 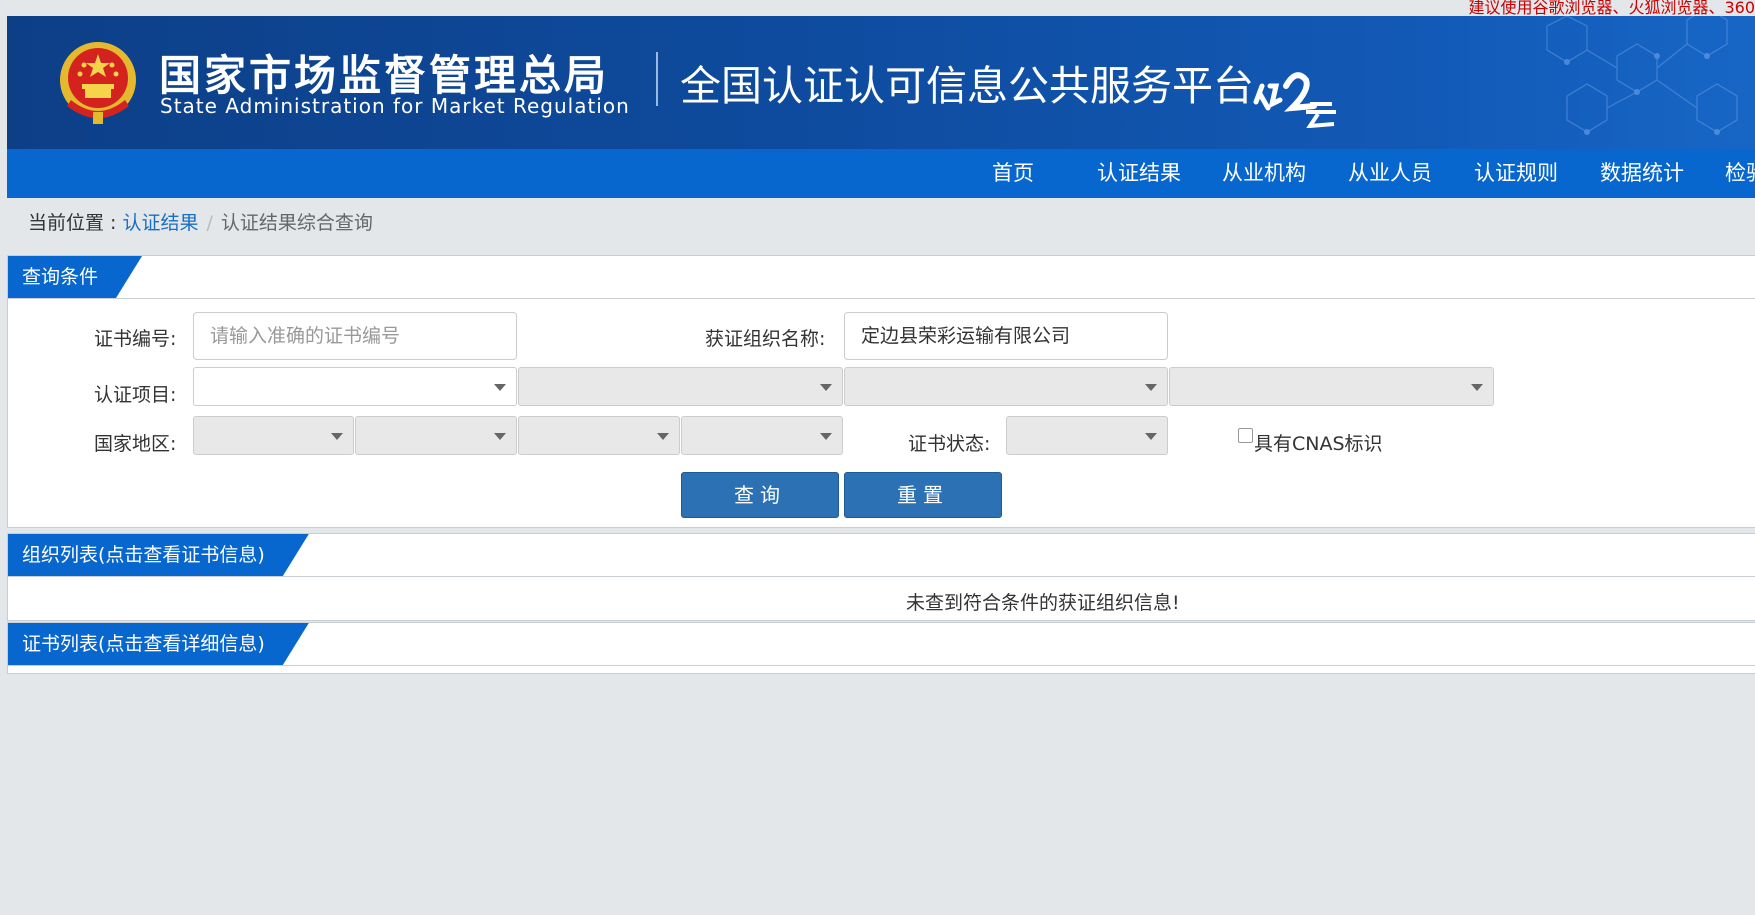 I want to click on breadcrumb: 当前位置 : 认证结果 / 认证结果综合查询, so click(x=200, y=221).